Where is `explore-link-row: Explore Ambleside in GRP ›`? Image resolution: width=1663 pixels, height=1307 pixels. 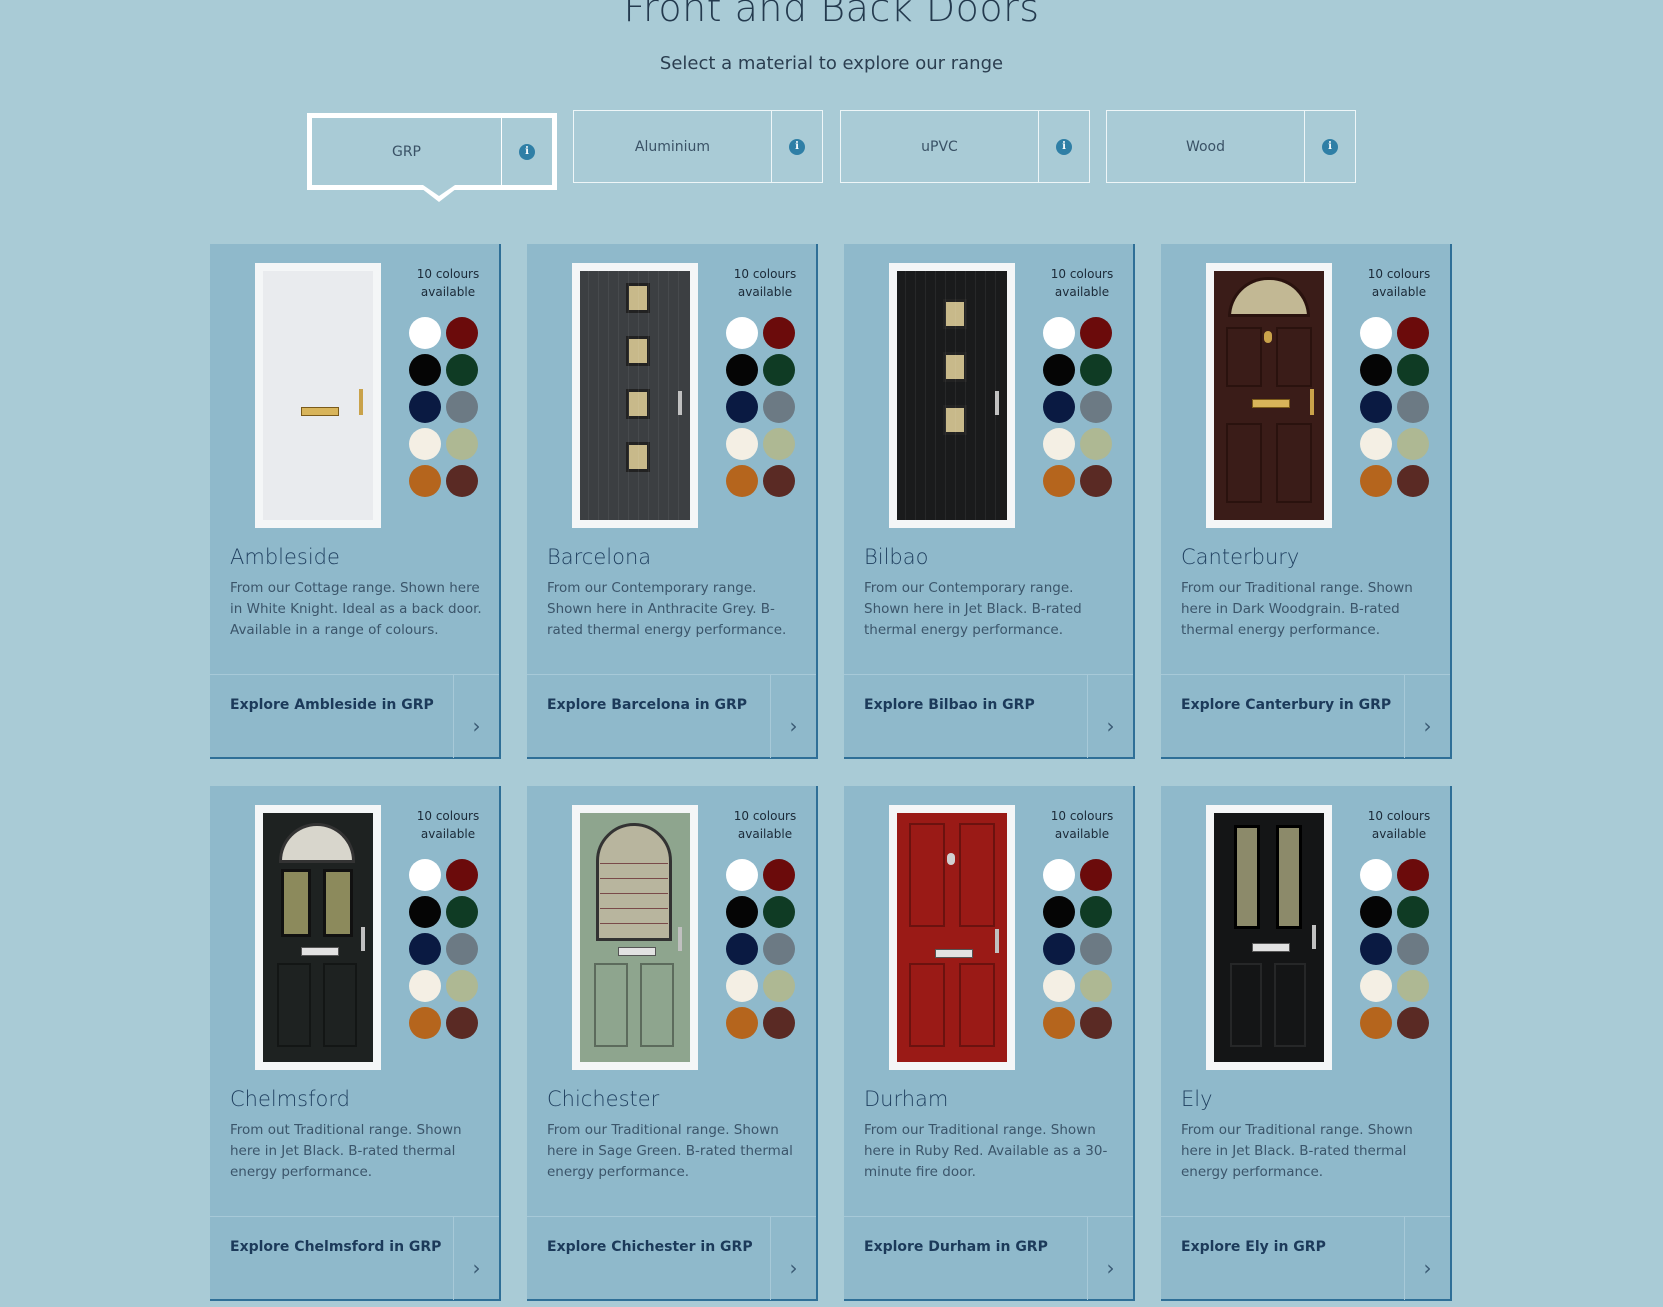 explore-link-row: Explore Ambleside in GRP › is located at coordinates (354, 716).